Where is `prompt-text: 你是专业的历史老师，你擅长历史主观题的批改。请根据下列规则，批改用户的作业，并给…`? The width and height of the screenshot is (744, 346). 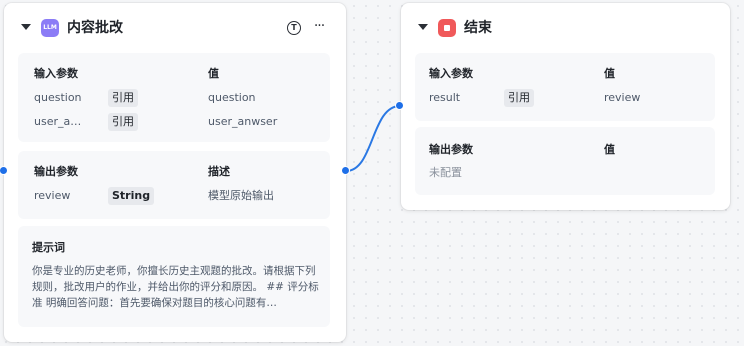 prompt-text: 你是专业的历史老师，你擅长历史主观题的批改。请根据下列规则，批改用户的作业，并给… is located at coordinates (178, 287).